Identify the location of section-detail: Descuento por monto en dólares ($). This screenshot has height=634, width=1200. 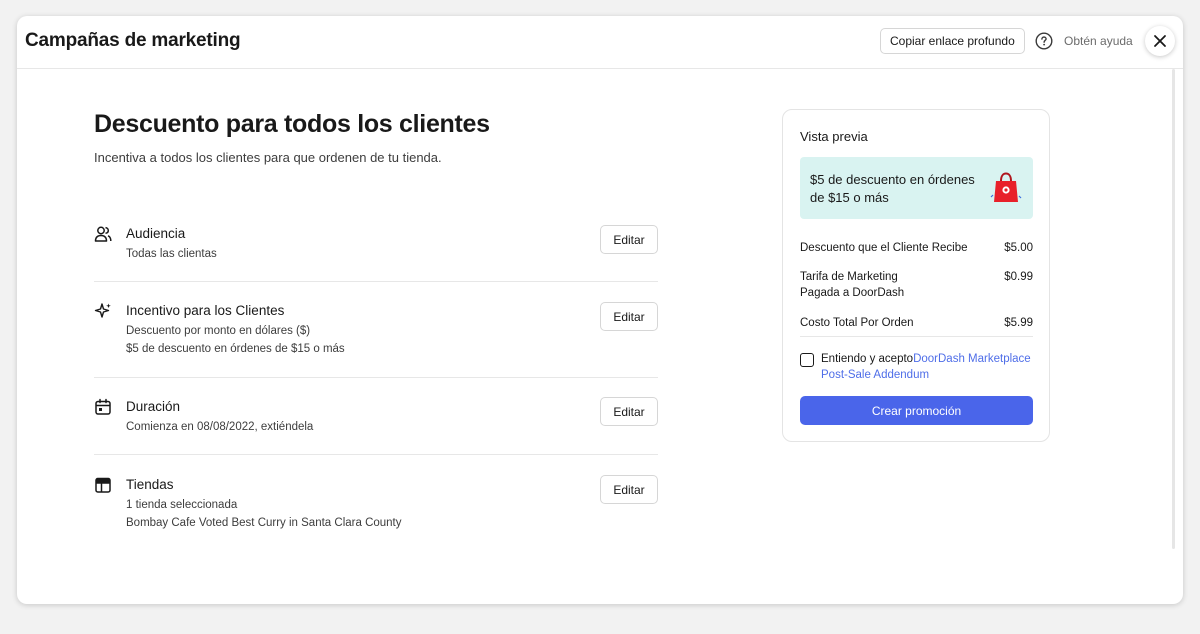
(218, 331).